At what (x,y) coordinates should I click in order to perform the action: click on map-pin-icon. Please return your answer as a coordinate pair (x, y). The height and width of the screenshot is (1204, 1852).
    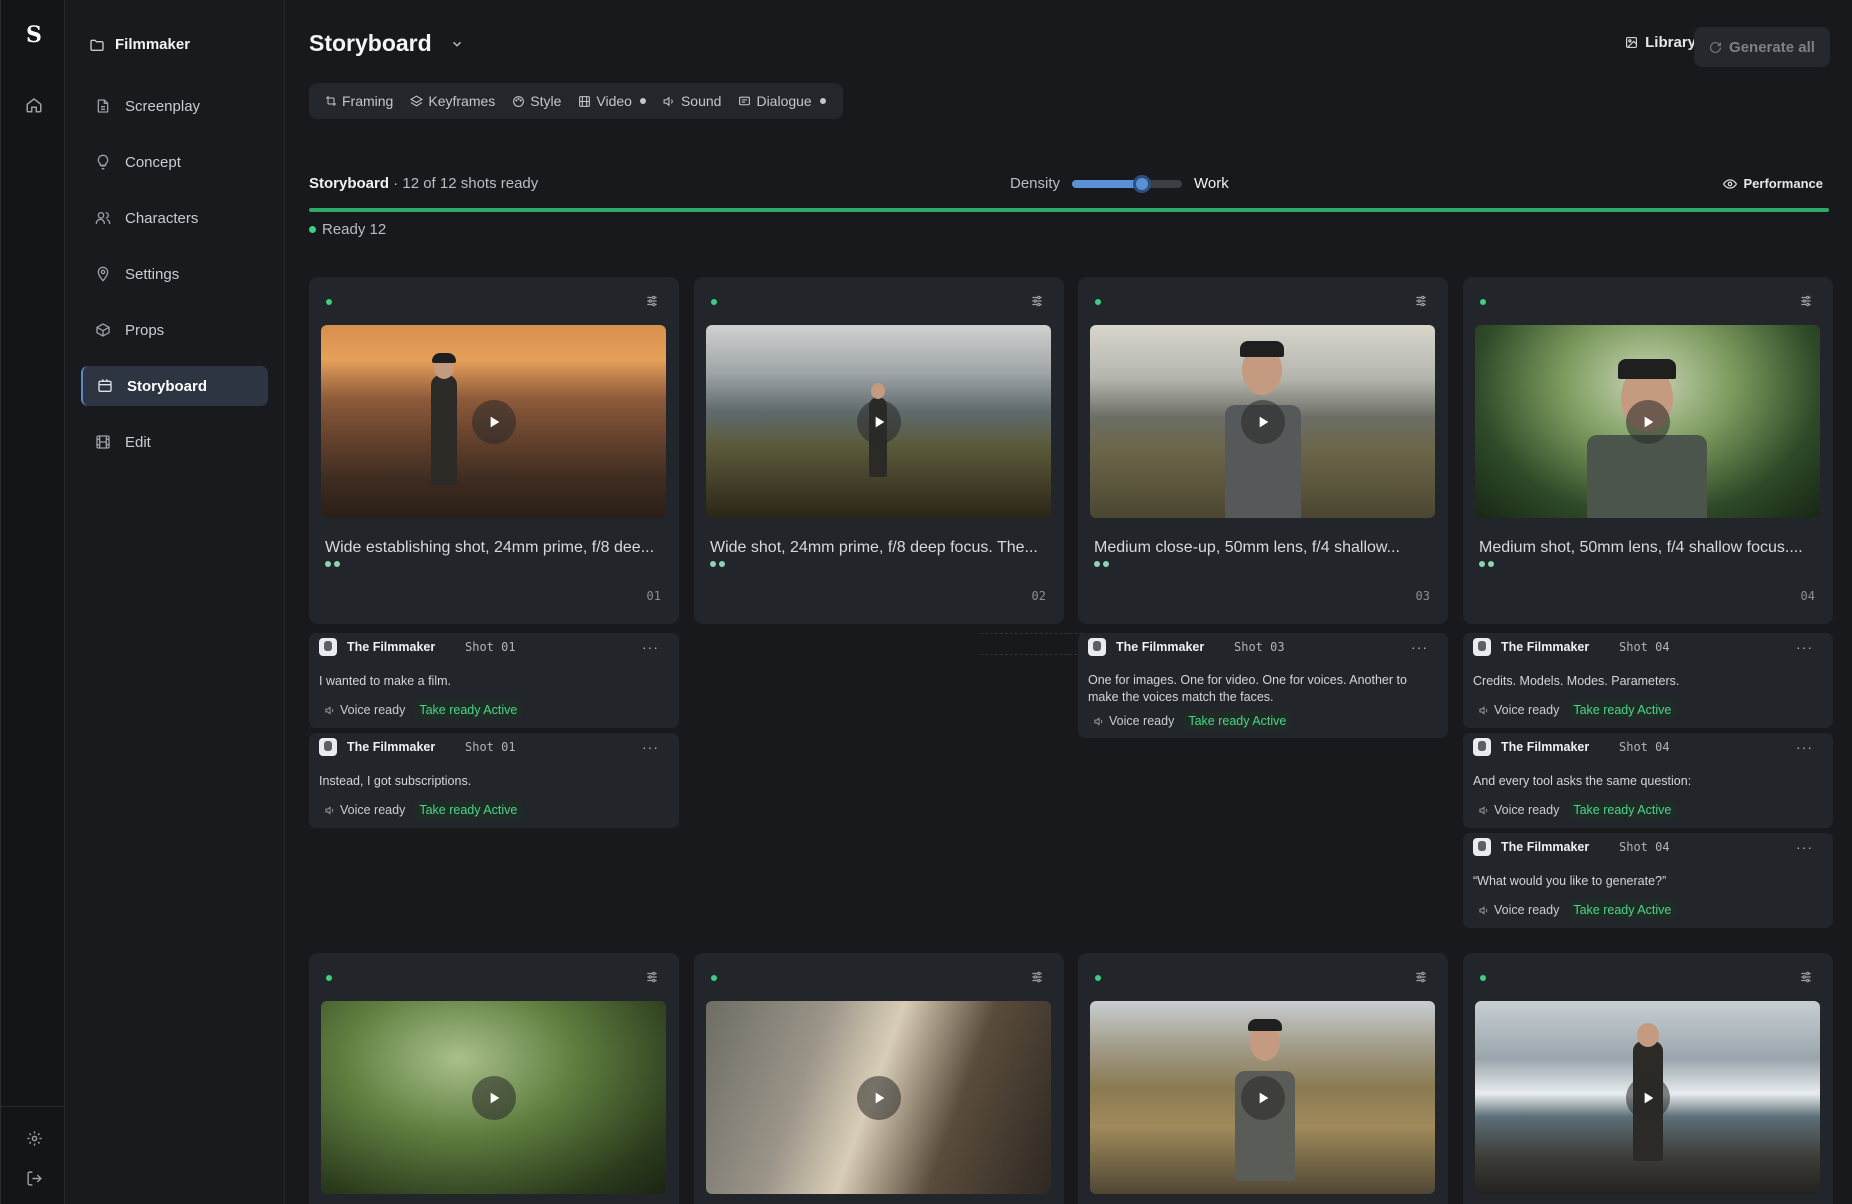
    Looking at the image, I should click on (103, 274).